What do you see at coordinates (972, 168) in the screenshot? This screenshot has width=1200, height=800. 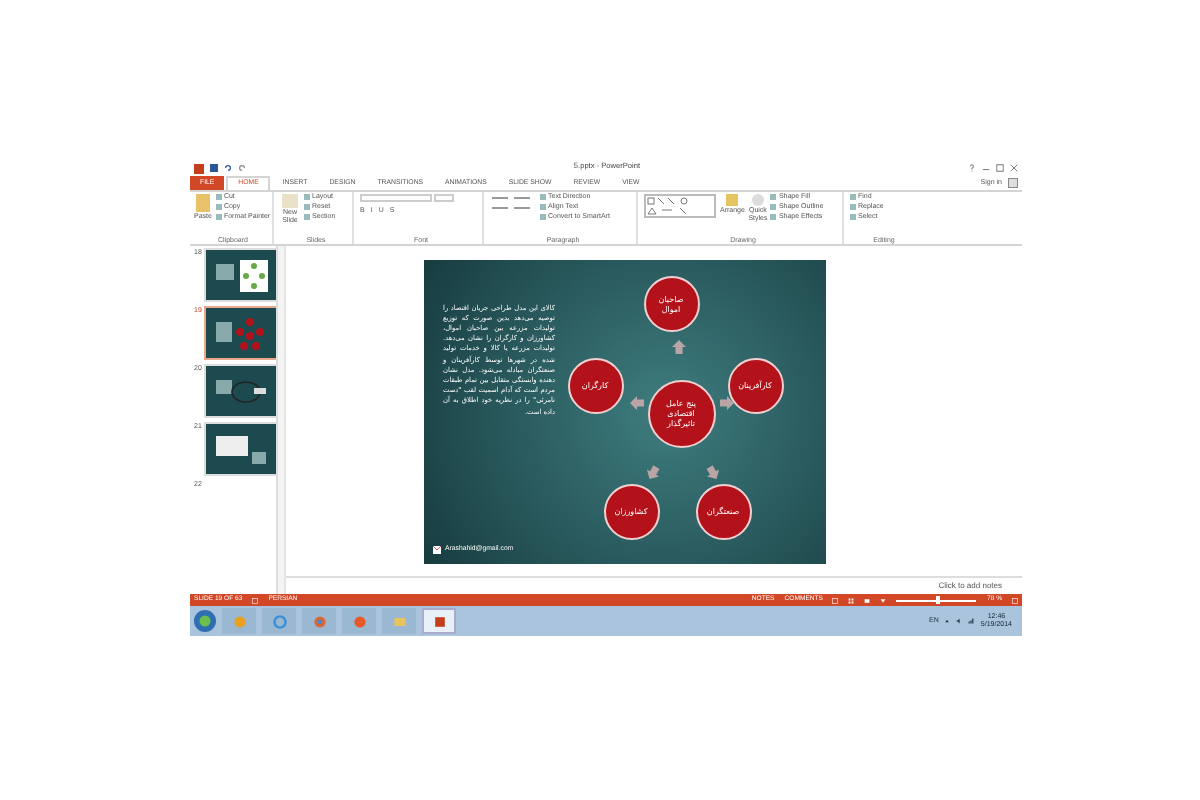 I see `help-icon` at bounding box center [972, 168].